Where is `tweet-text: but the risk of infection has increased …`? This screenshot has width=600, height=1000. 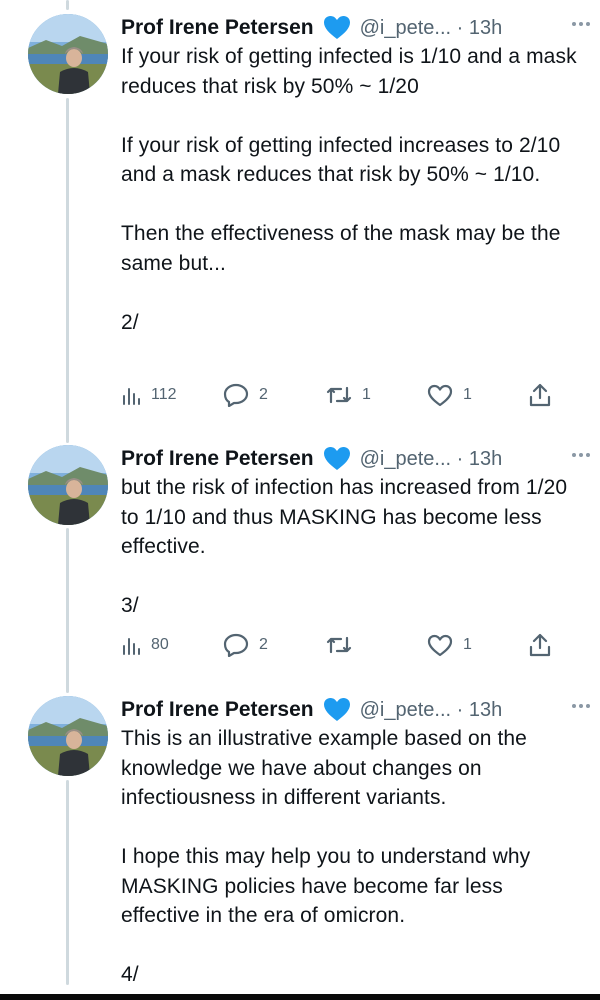 tweet-text: but the risk of infection has increased … is located at coordinates (344, 546).